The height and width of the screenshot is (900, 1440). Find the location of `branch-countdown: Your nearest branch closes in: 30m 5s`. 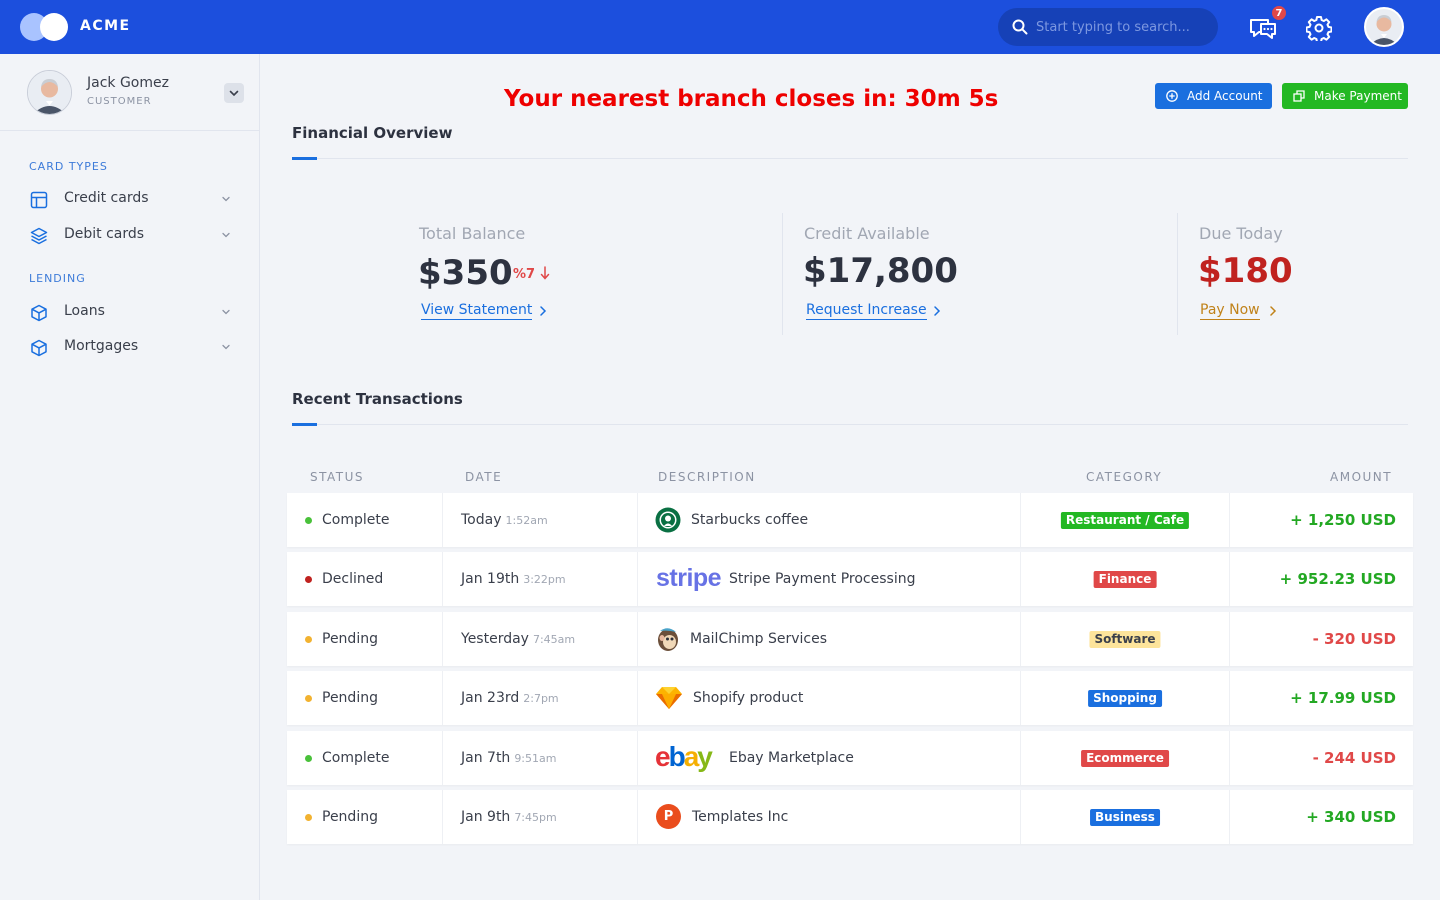

branch-countdown: Your nearest branch closes in: 30m 5s is located at coordinates (751, 99).